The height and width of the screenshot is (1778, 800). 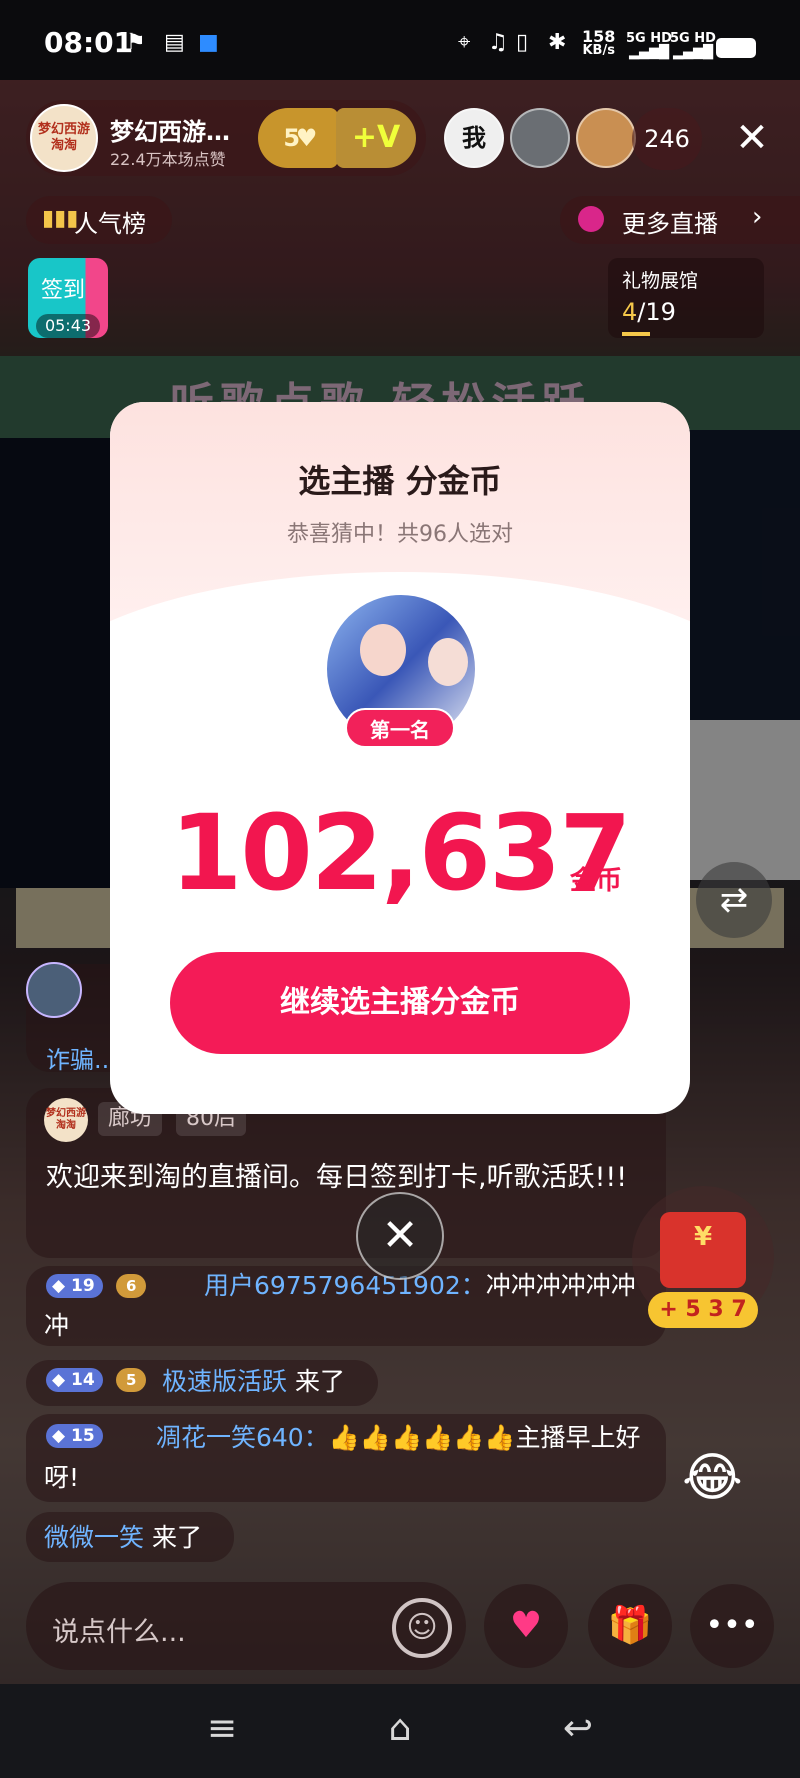 I want to click on status-time: 08:01, so click(x=89, y=42).